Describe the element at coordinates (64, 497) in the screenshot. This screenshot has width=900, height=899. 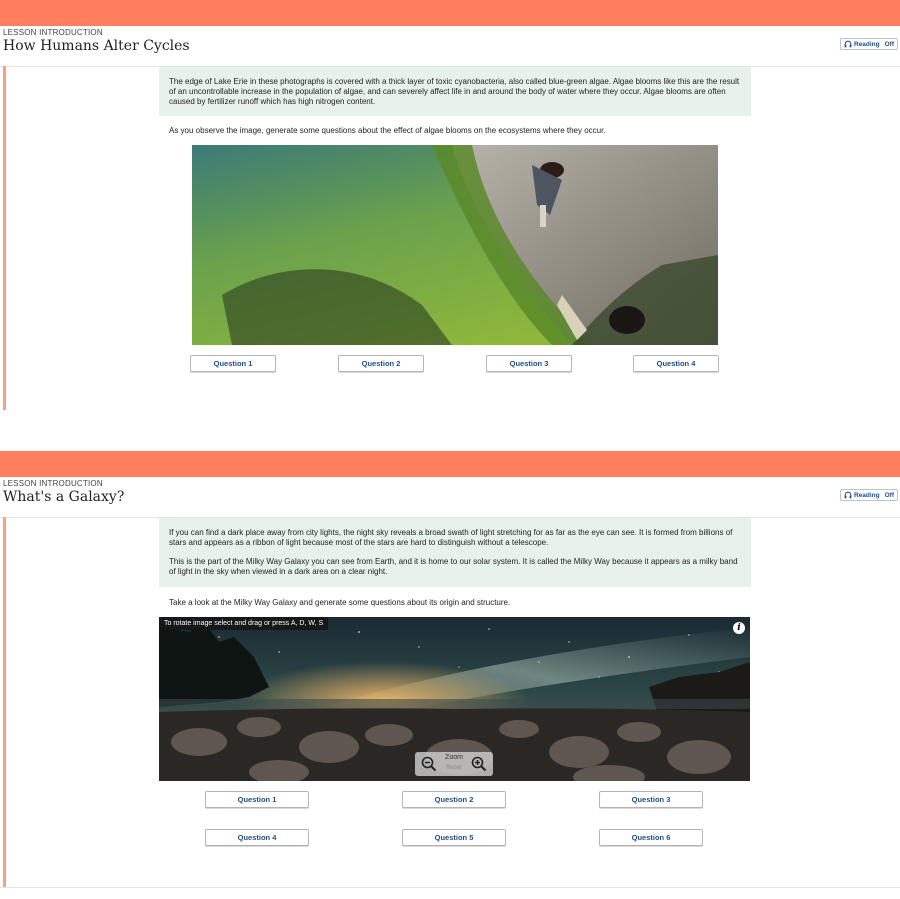
I see `lesson-2-title: What's a Galaxy?` at that location.